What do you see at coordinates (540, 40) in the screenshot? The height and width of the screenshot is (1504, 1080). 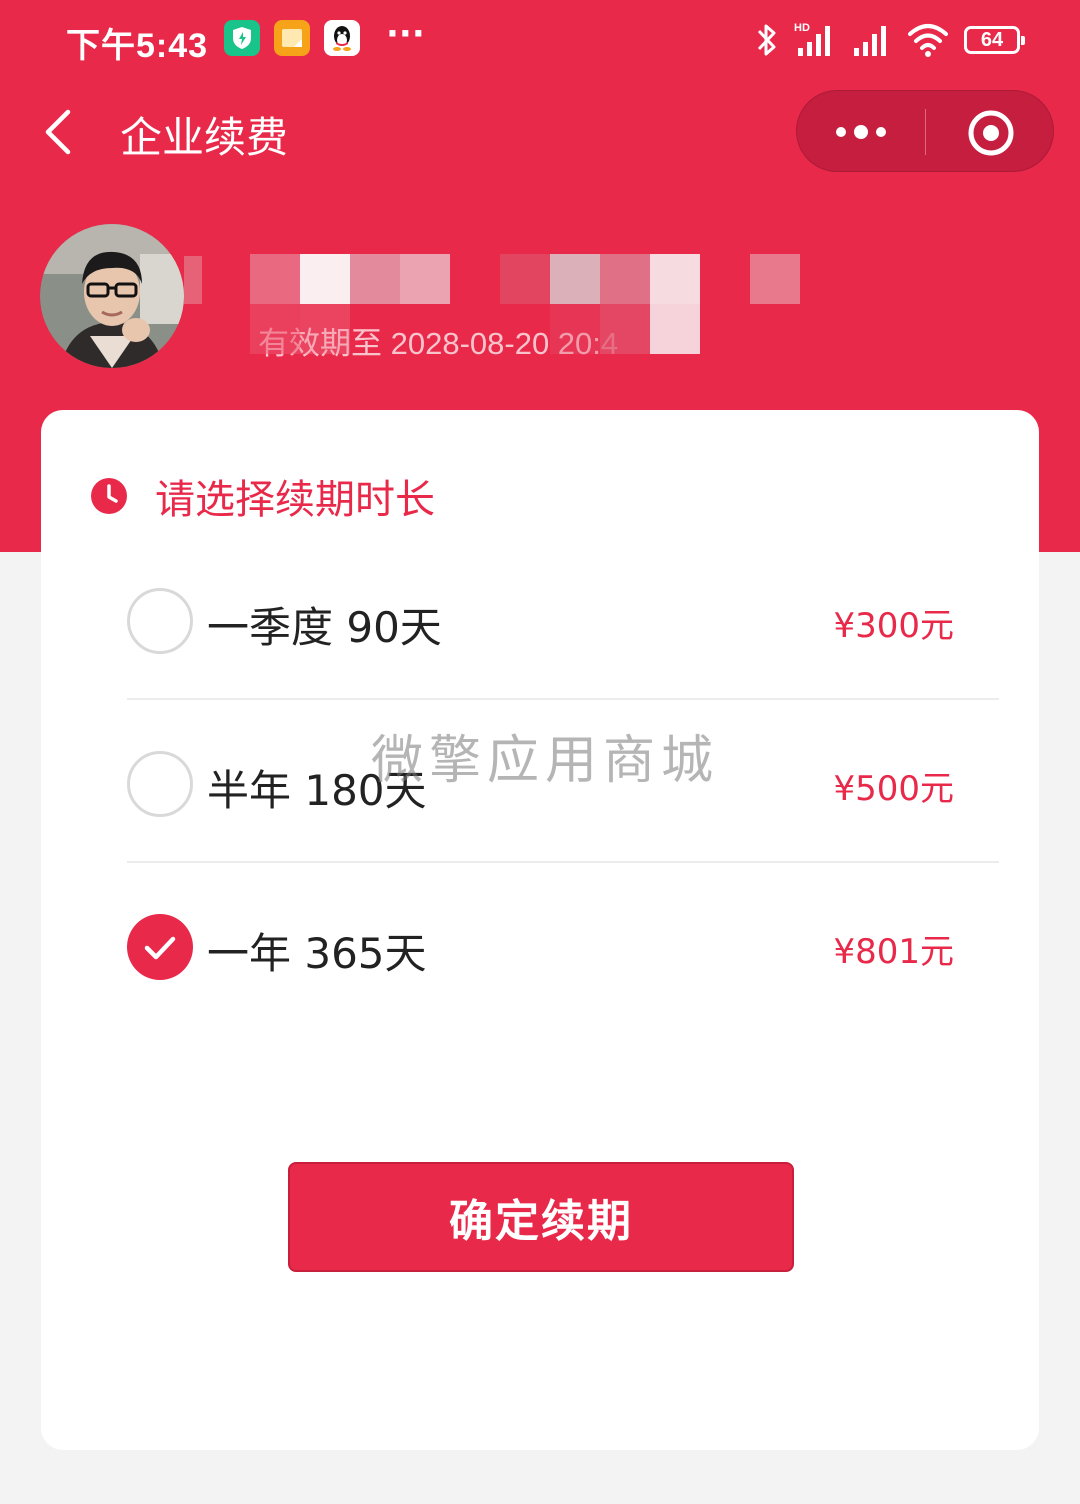 I see `status-bar: 下午5:43 ··· HD 64` at bounding box center [540, 40].